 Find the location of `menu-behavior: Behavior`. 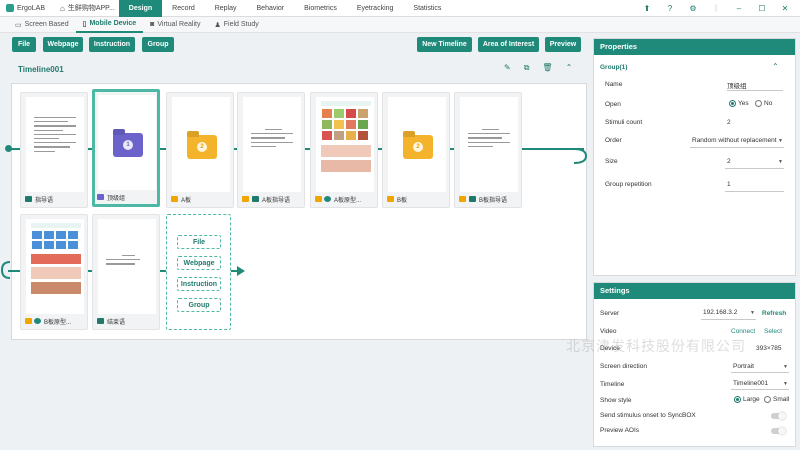

menu-behavior: Behavior is located at coordinates (271, 8).